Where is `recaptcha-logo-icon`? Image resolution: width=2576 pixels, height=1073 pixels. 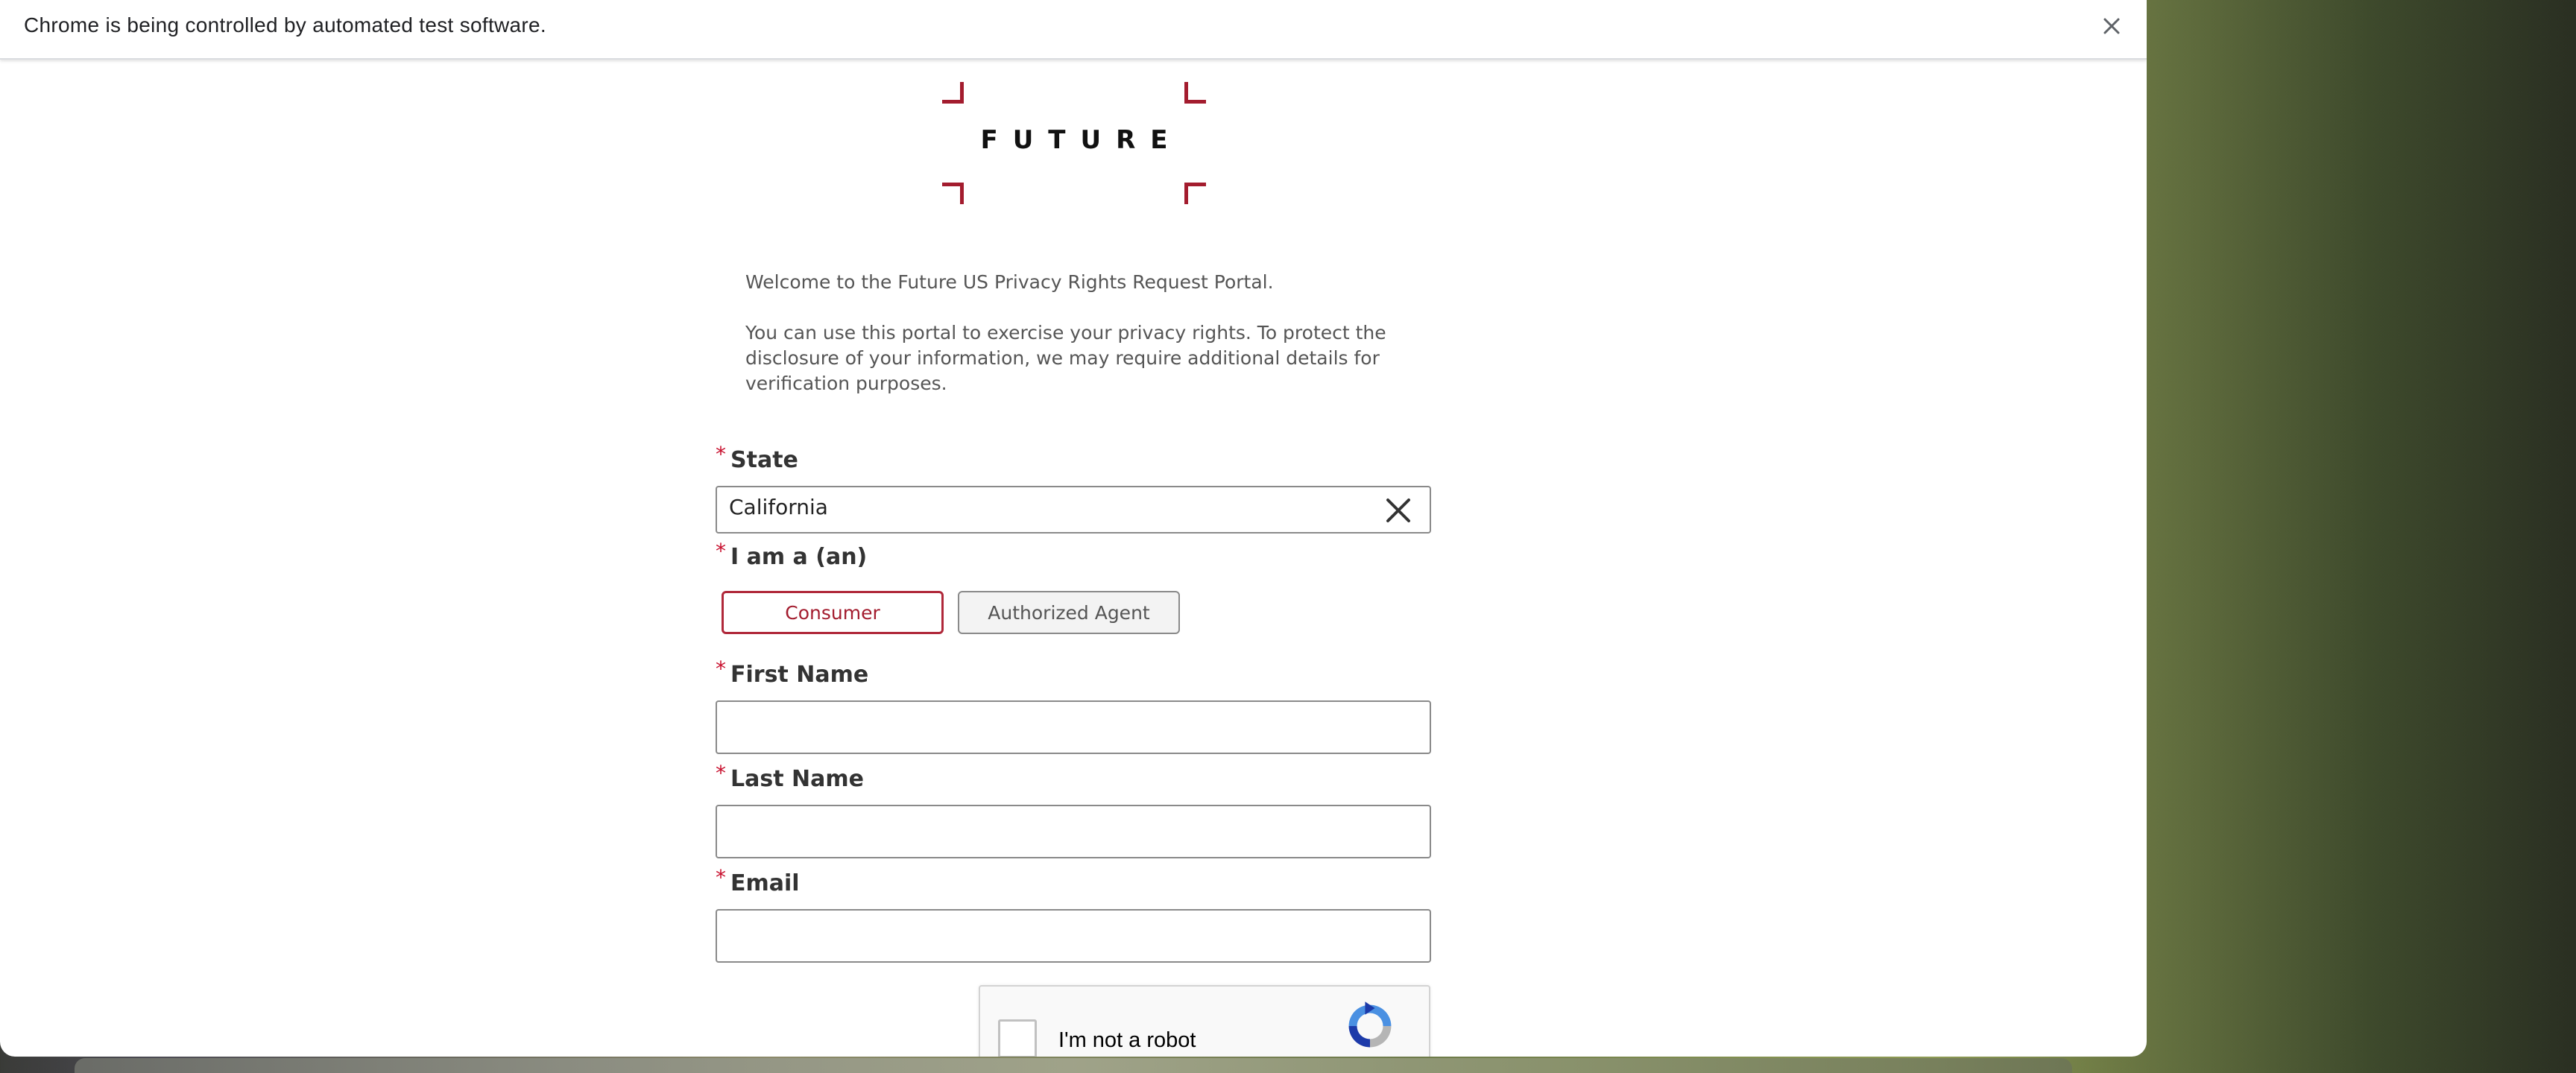 recaptcha-logo-icon is located at coordinates (1370, 1024).